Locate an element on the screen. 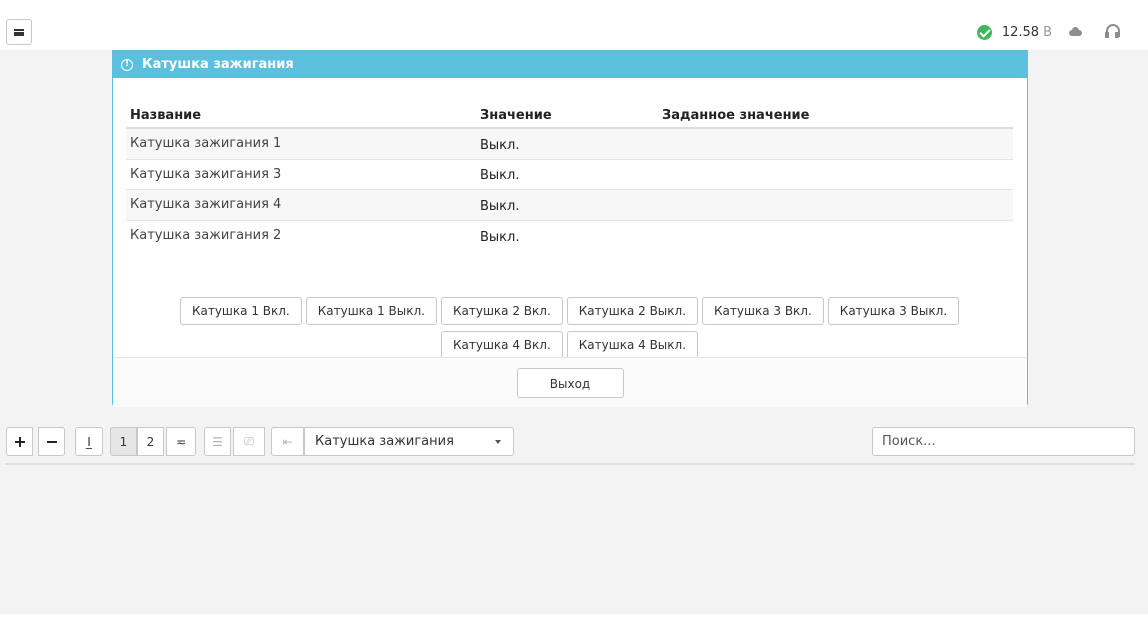 This screenshot has height=622, width=1148. approx-icon: ≂ is located at coordinates (181, 441).